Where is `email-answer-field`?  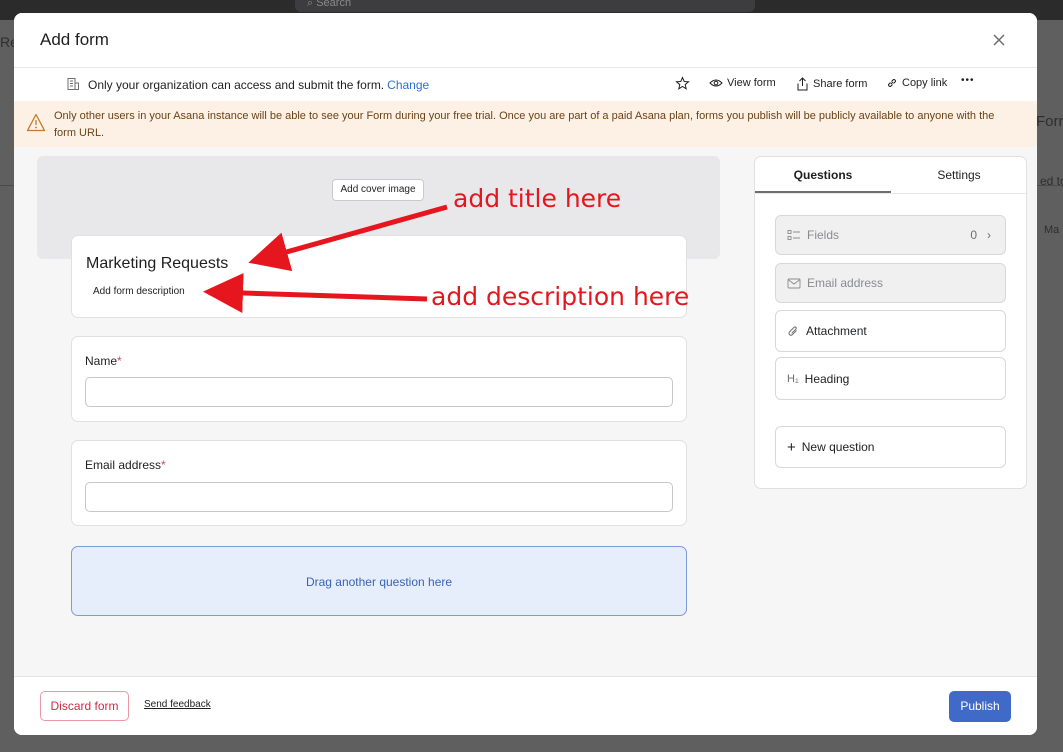
email-answer-field is located at coordinates (379, 497).